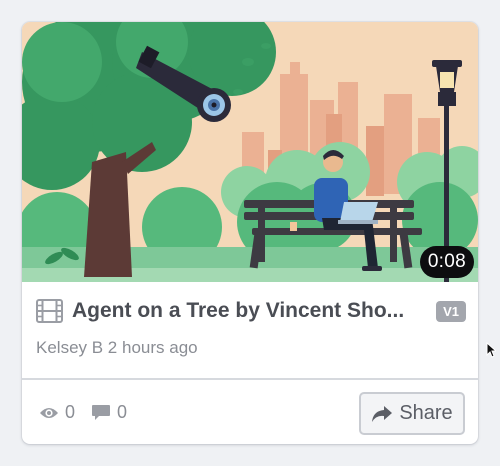  What do you see at coordinates (250, 413) in the screenshot?
I see `card-footer: 0 0 Share` at bounding box center [250, 413].